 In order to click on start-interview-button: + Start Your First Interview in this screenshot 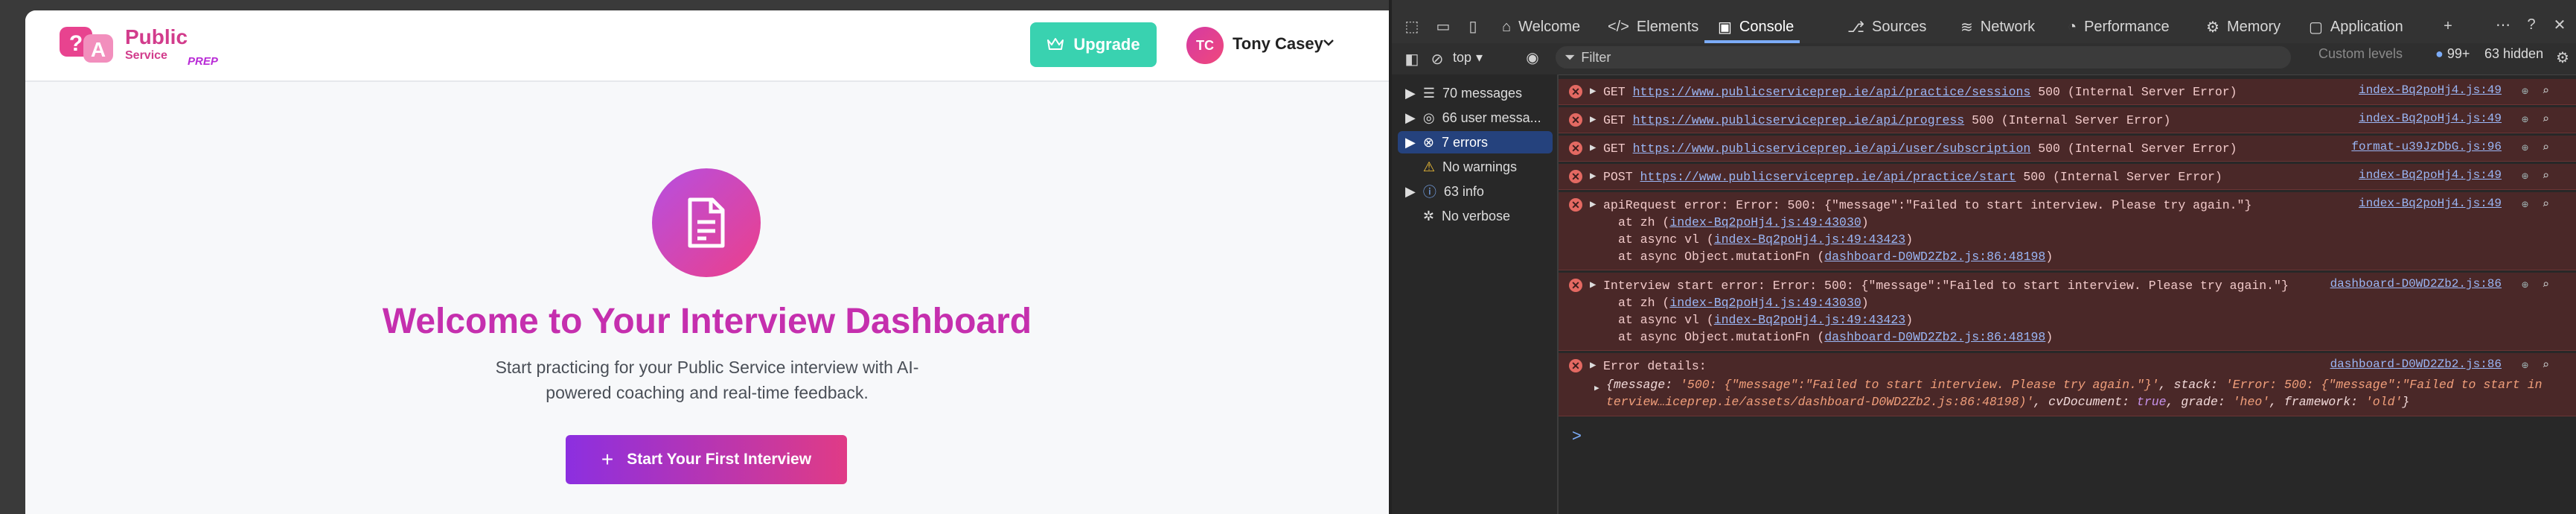, I will do `click(706, 459)`.